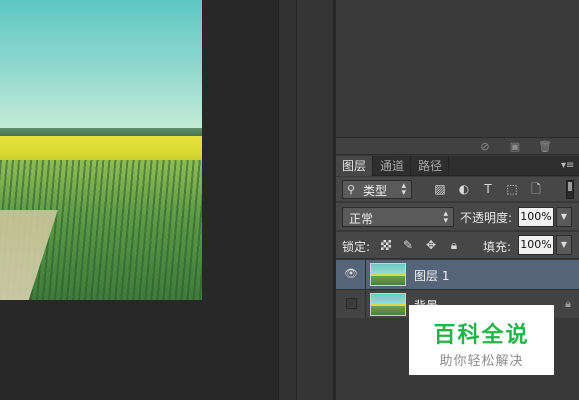 The width and height of the screenshot is (579, 400). I want to click on opacity-dropdown-arrow: ▼, so click(564, 217).